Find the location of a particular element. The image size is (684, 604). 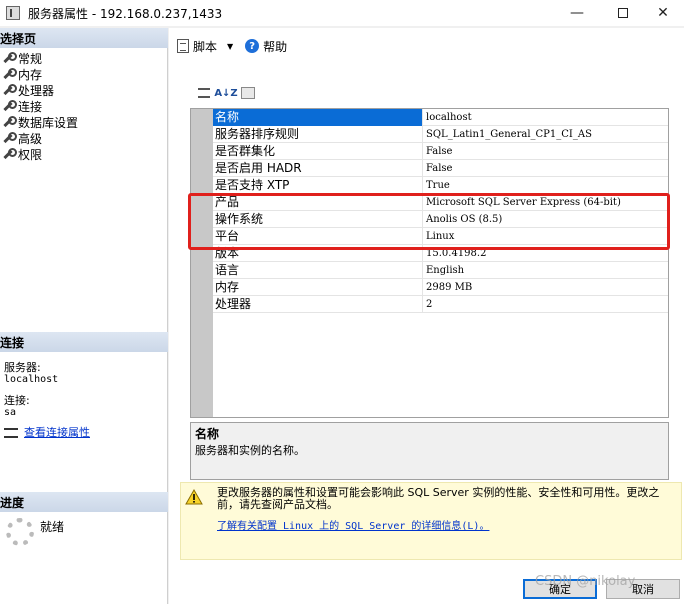

property-row: 操作系统 Anolis OS (8.5) is located at coordinates (440, 219).